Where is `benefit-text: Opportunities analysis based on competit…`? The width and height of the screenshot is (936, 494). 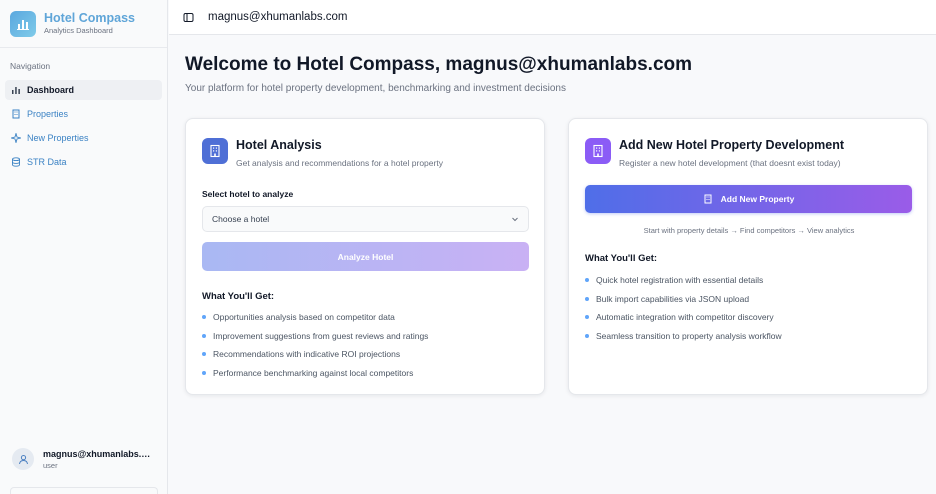
benefit-text: Opportunities analysis based on competit… is located at coordinates (304, 317).